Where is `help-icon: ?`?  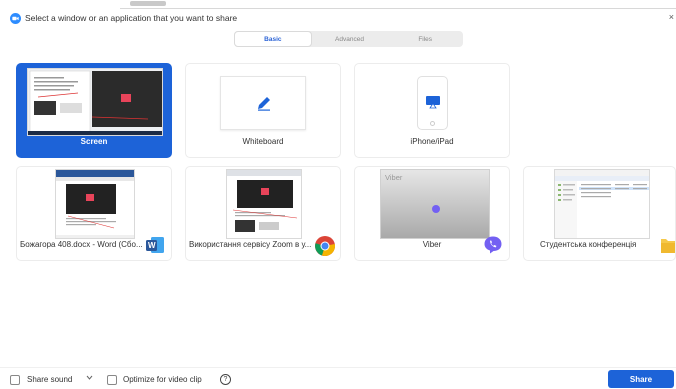
help-icon: ? is located at coordinates (225, 379).